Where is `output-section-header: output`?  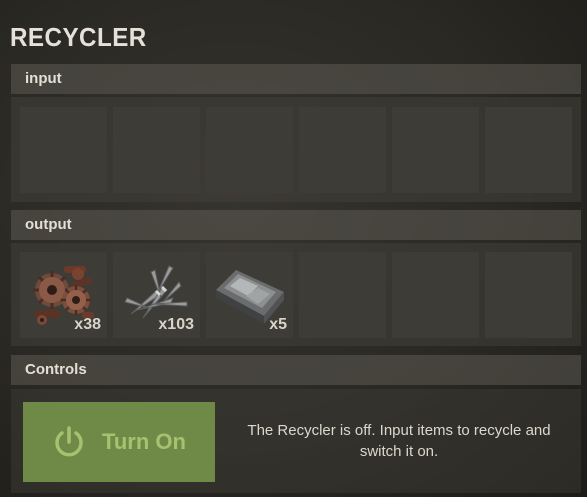
output-section-header: output is located at coordinates (296, 225).